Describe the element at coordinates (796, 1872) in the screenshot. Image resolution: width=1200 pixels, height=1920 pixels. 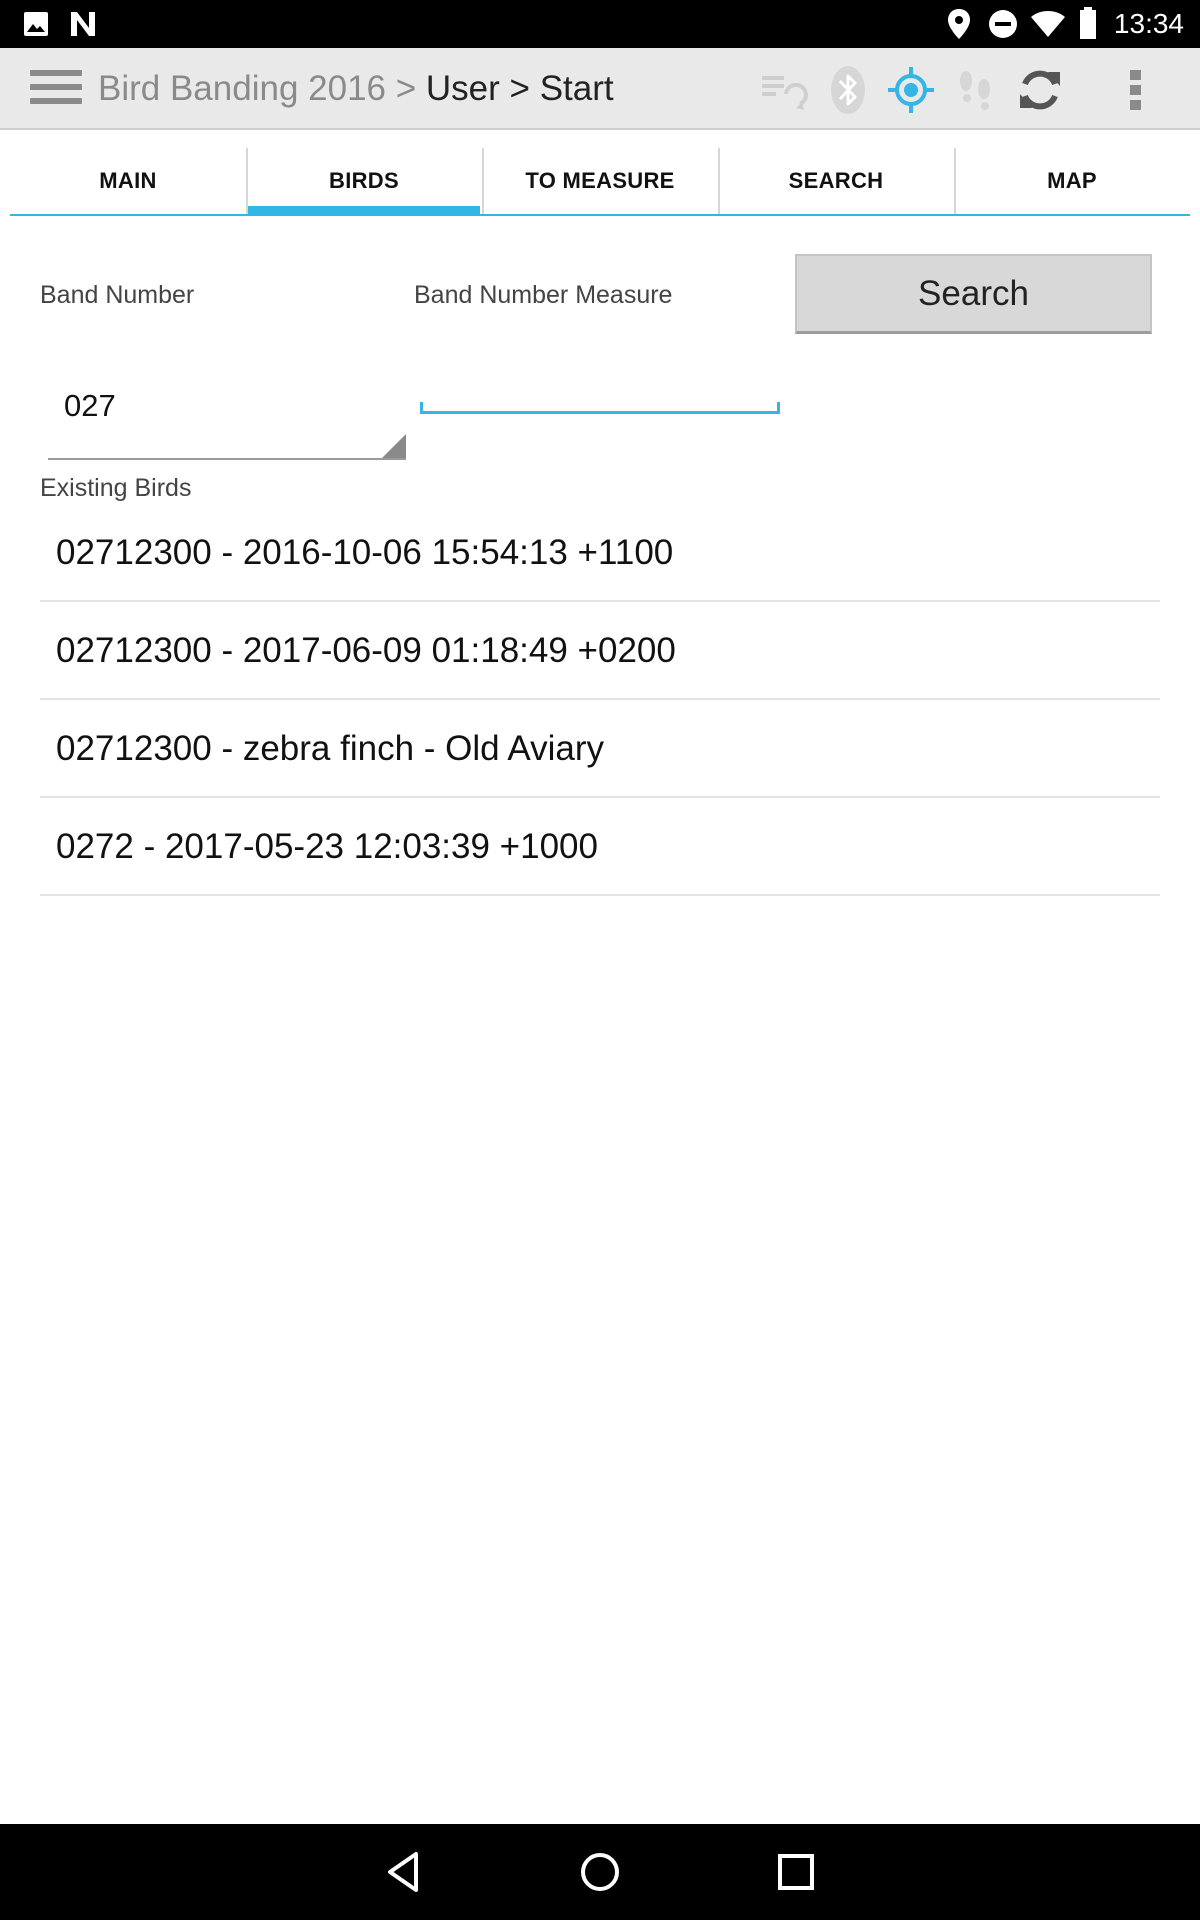
I see `recents-icon` at that location.